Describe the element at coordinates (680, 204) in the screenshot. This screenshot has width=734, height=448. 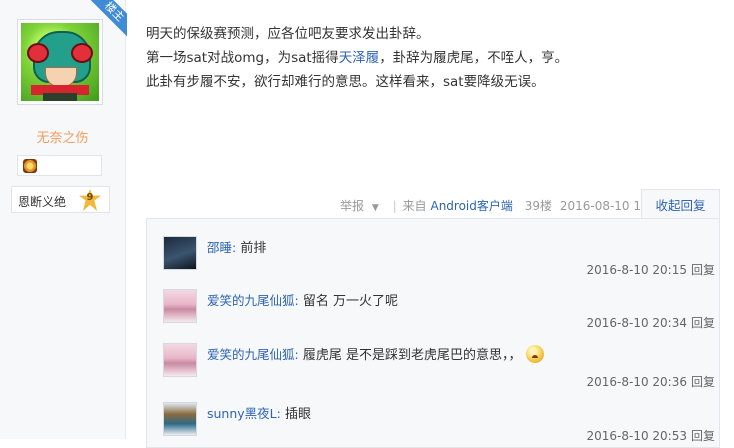
I see `collapse-replies-button: 收起回复` at that location.